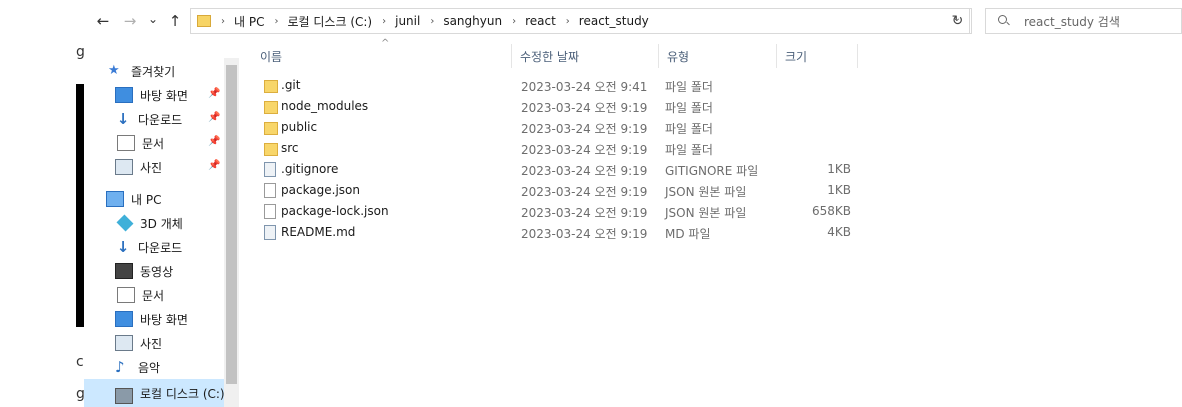 The width and height of the screenshot is (1182, 407). Describe the element at coordinates (130, 21) in the screenshot. I see `forward-button: →` at that location.